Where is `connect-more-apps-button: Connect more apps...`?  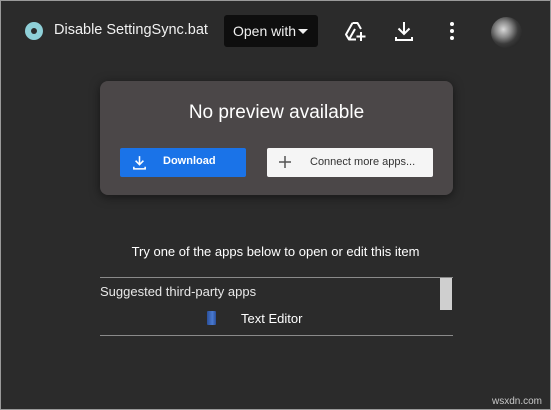
connect-more-apps-button: Connect more apps... is located at coordinates (350, 162).